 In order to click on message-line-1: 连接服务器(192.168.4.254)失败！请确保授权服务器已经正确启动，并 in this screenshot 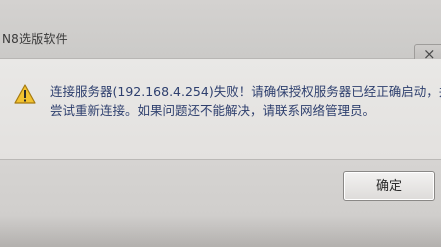, I will do `click(245, 91)`.